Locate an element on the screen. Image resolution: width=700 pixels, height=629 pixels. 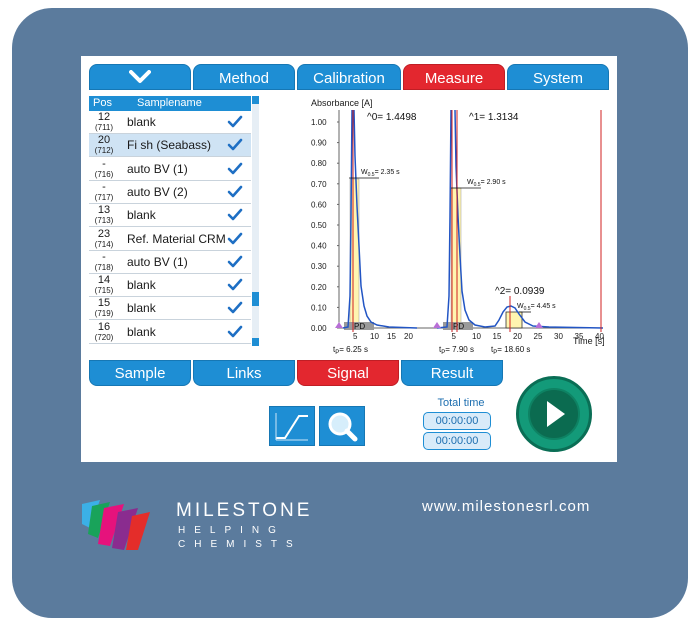
tab-calibration: Calibration is located at coordinates (349, 77).